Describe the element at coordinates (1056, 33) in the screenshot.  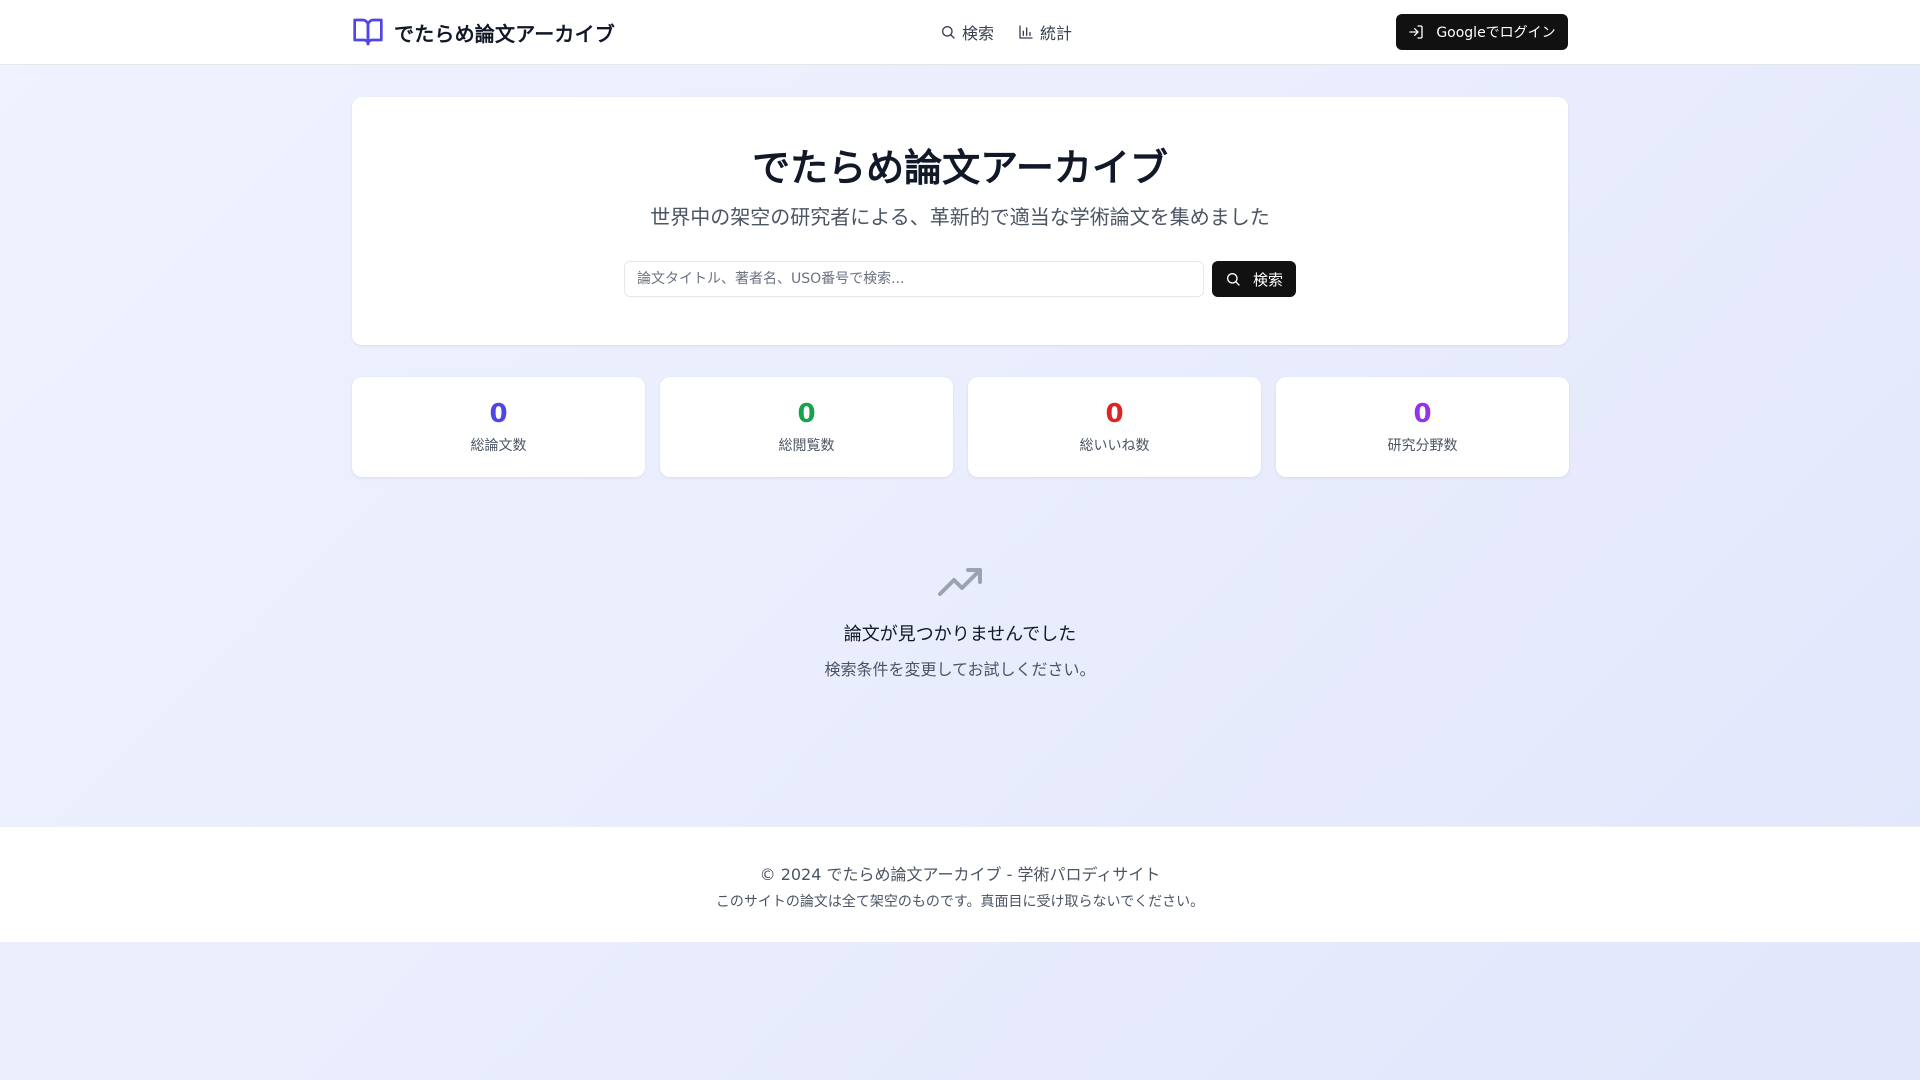
I see `nav-stats-label: 統計` at that location.